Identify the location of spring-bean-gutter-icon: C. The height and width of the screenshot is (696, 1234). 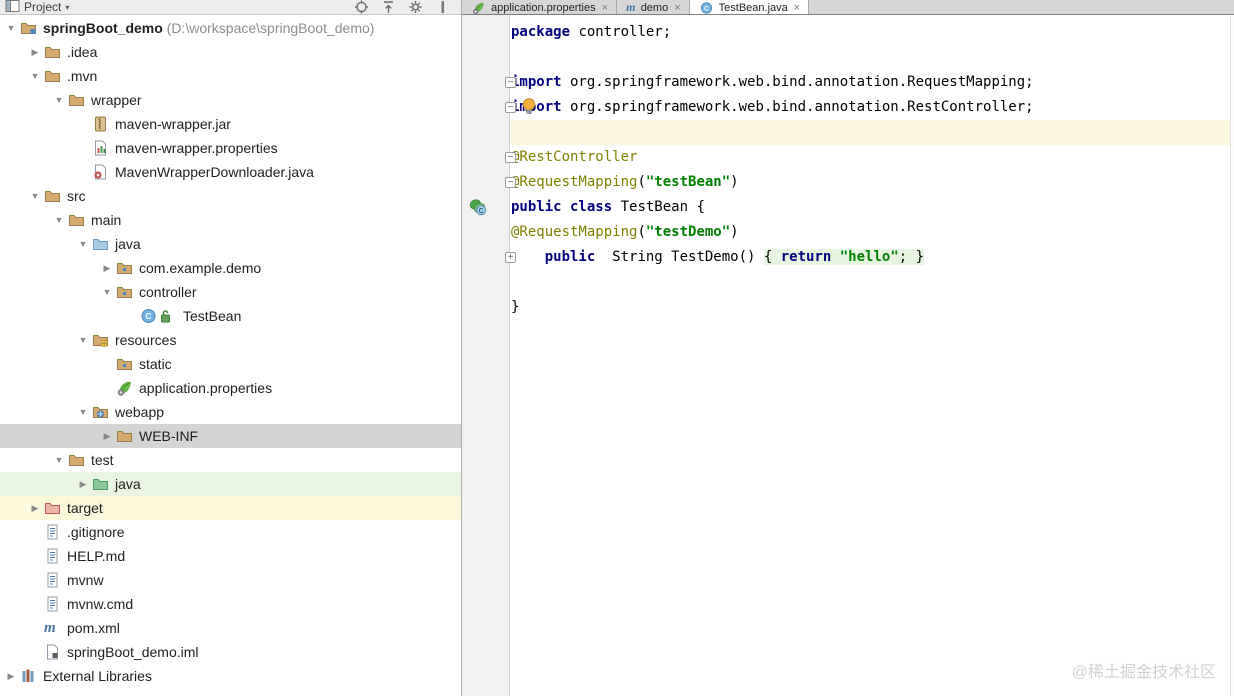
(478, 209).